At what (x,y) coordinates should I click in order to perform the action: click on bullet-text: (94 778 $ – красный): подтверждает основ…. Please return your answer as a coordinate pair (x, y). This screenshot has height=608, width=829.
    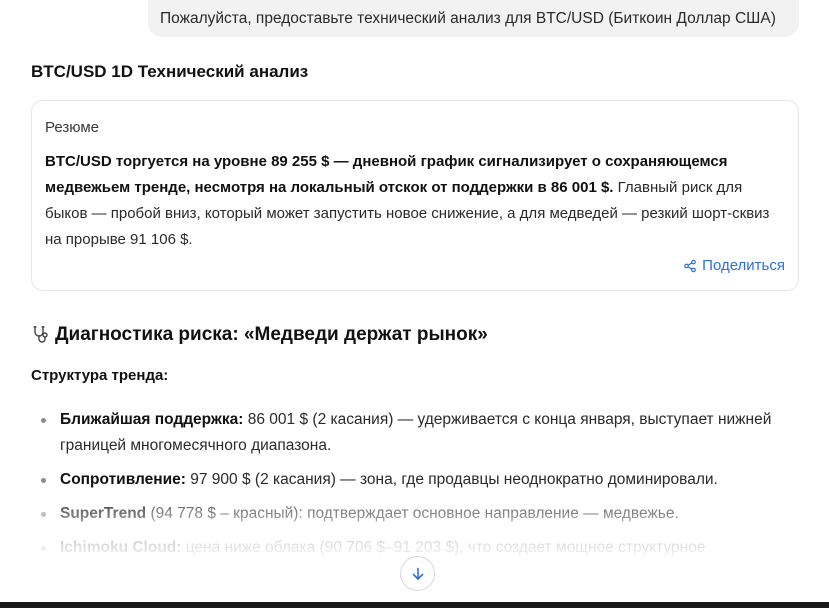
    Looking at the image, I should click on (412, 513).